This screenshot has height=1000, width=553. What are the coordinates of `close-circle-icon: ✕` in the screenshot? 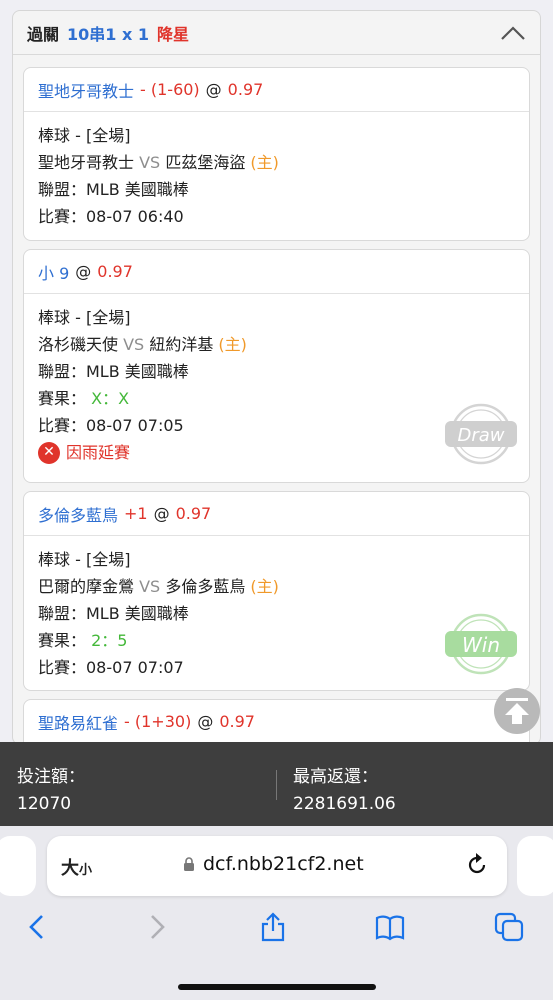 It's located at (49, 452).